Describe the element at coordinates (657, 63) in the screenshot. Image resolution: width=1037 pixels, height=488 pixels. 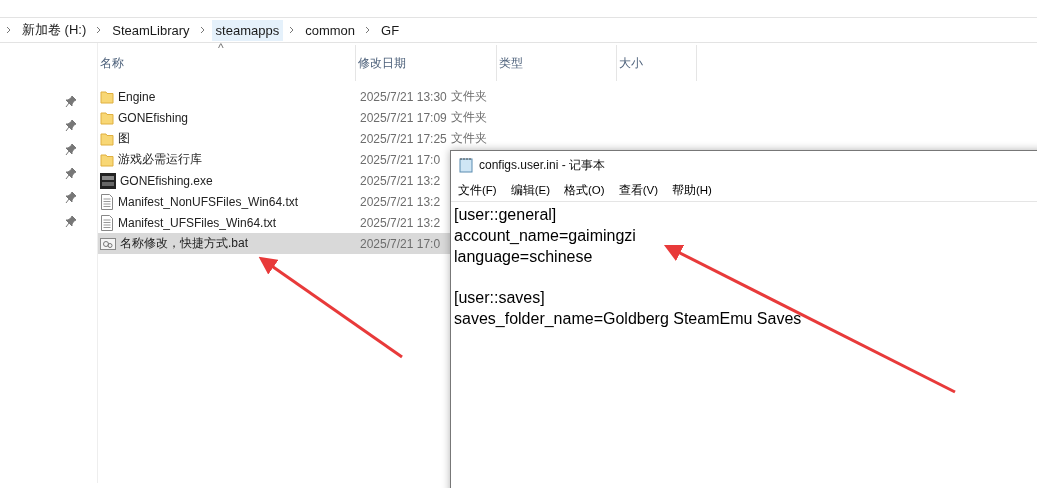
I see `column-header: 大小` at that location.